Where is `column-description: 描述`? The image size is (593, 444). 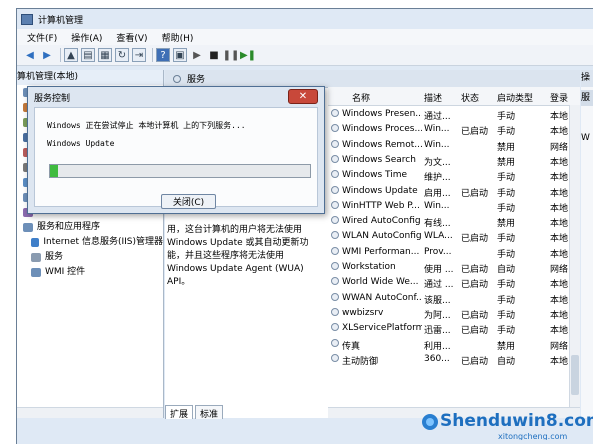
column-description: 描述 is located at coordinates (433, 97).